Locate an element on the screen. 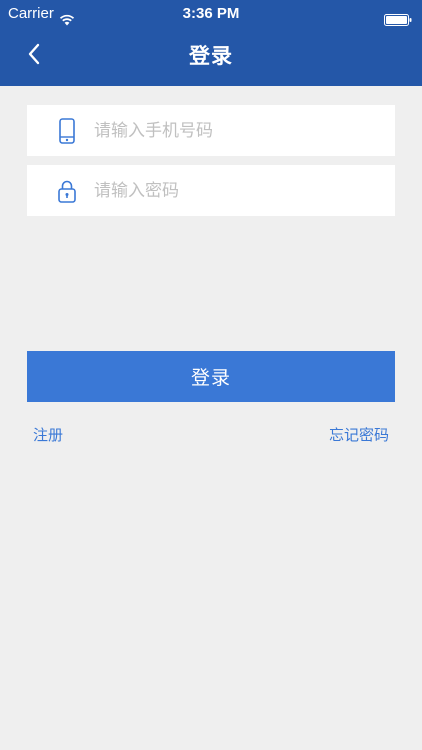  page-title: 登录 is located at coordinates (211, 56).